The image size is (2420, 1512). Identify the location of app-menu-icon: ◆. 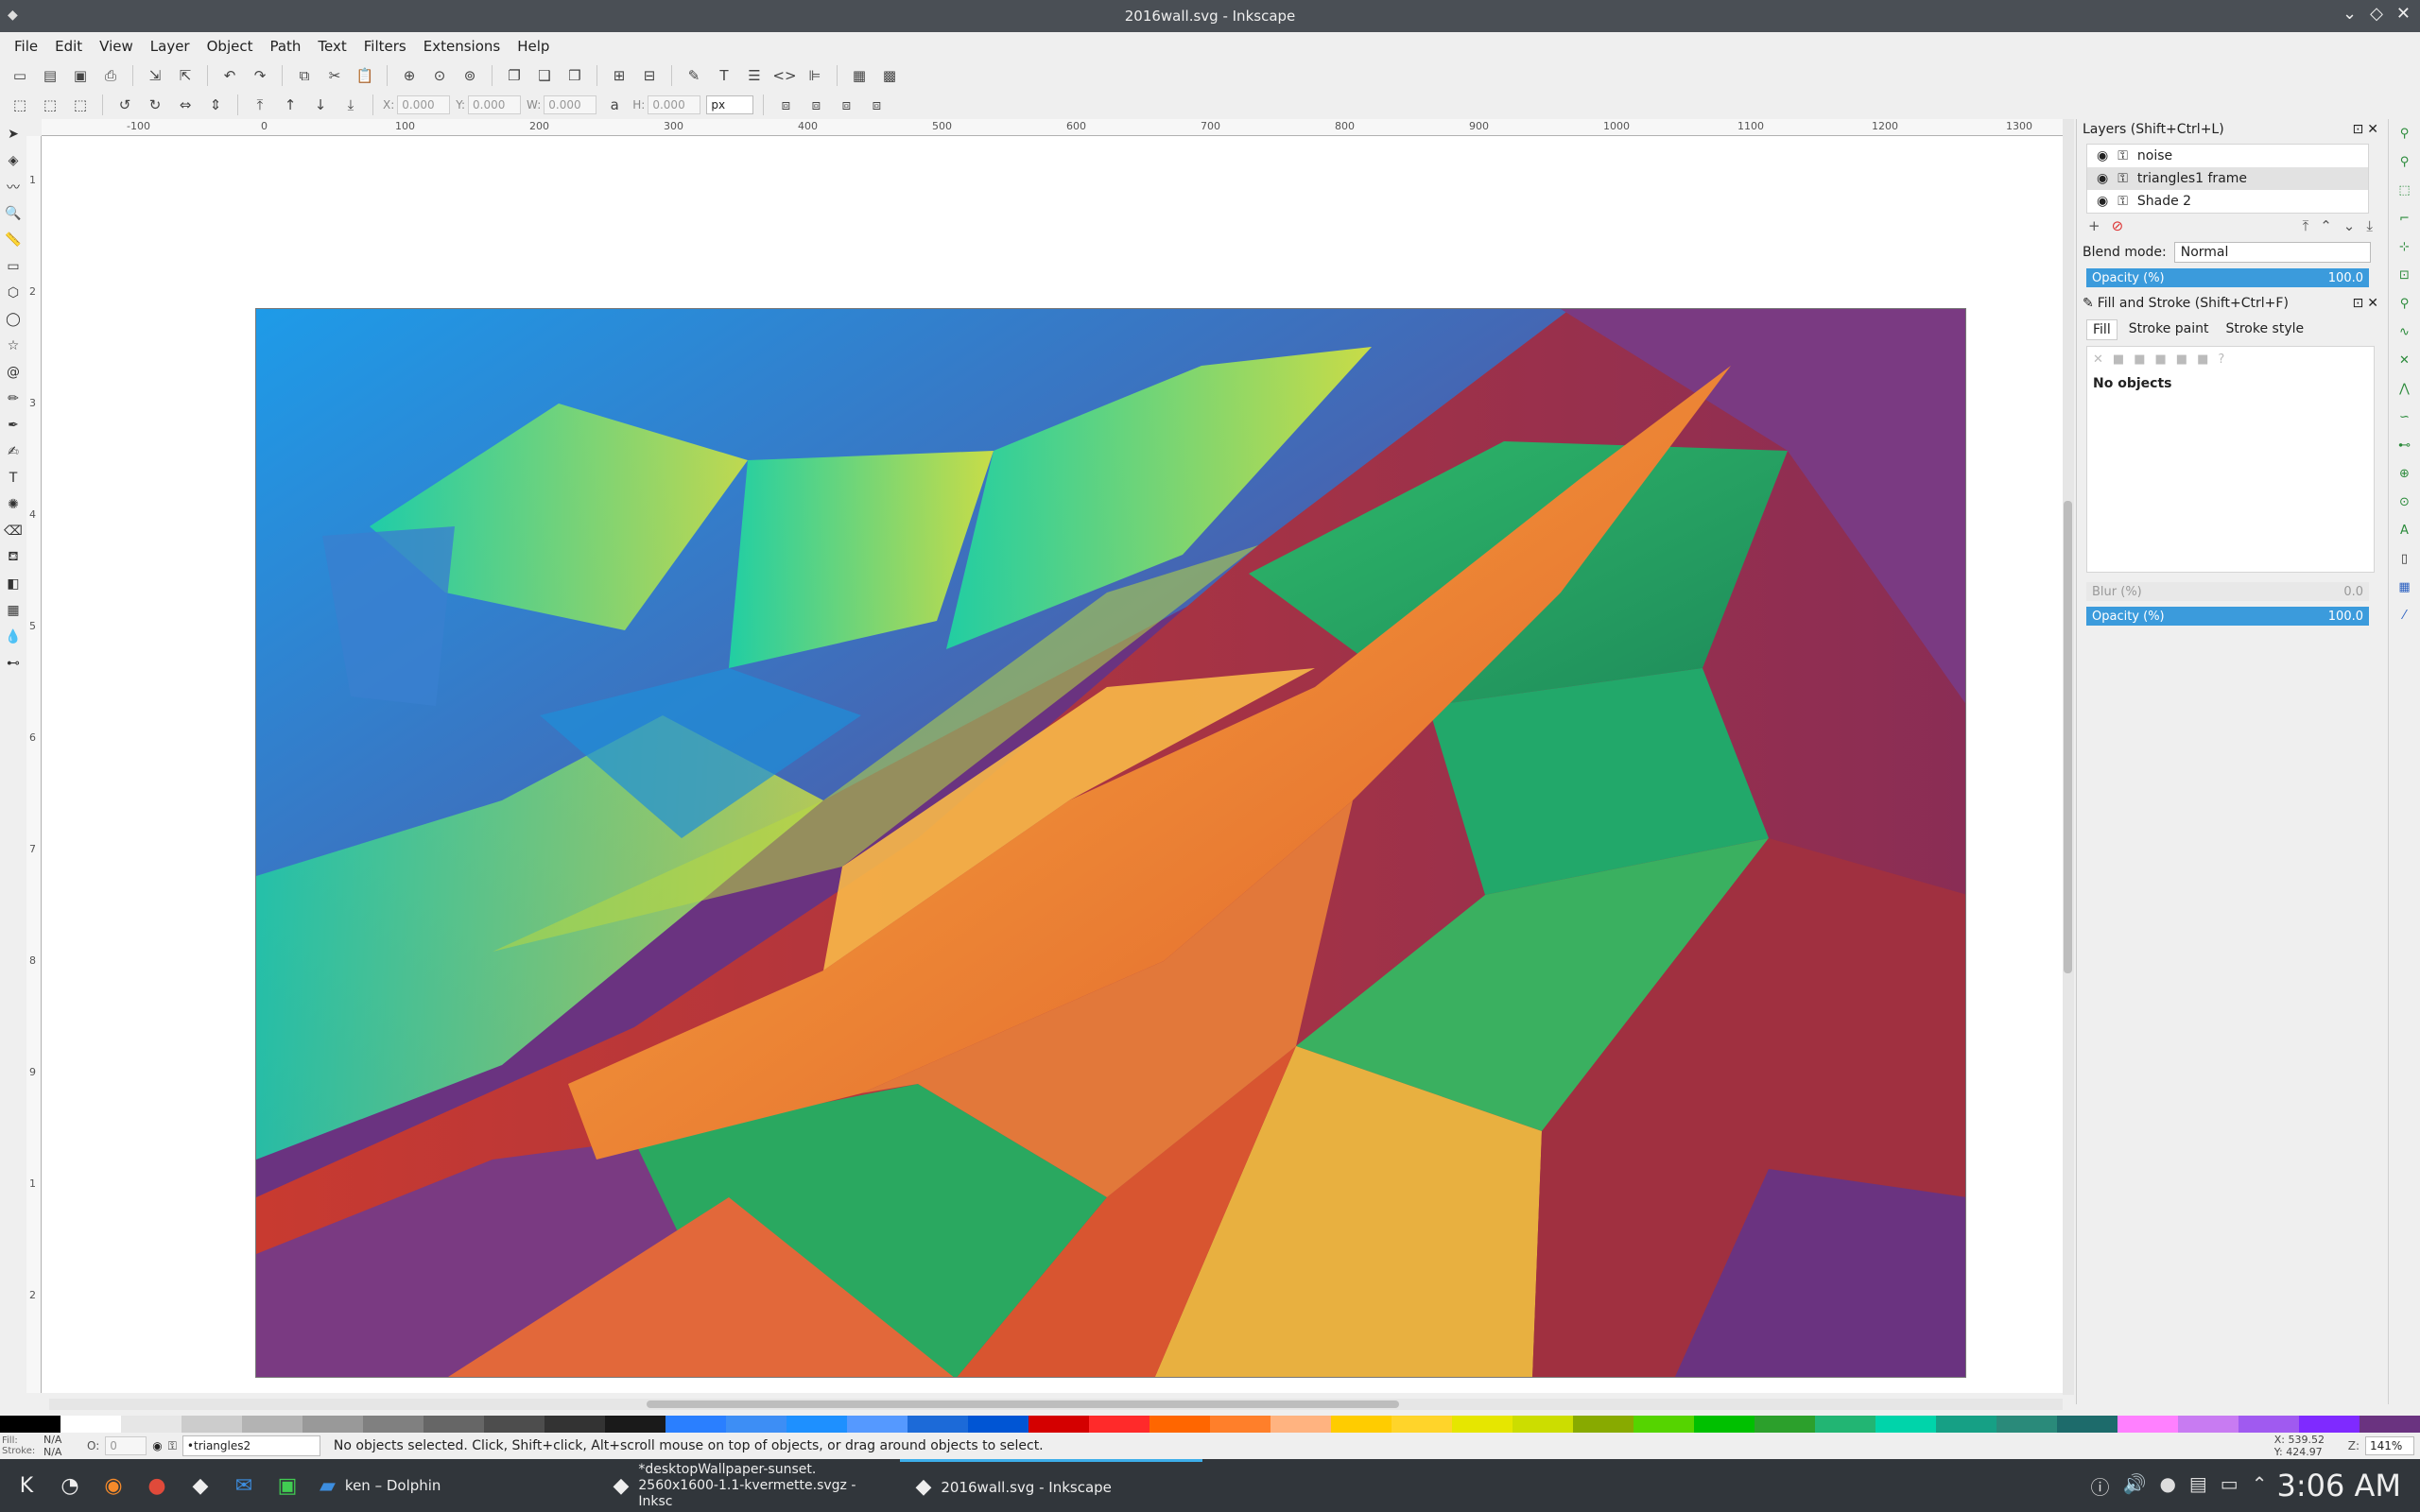
(16, 16).